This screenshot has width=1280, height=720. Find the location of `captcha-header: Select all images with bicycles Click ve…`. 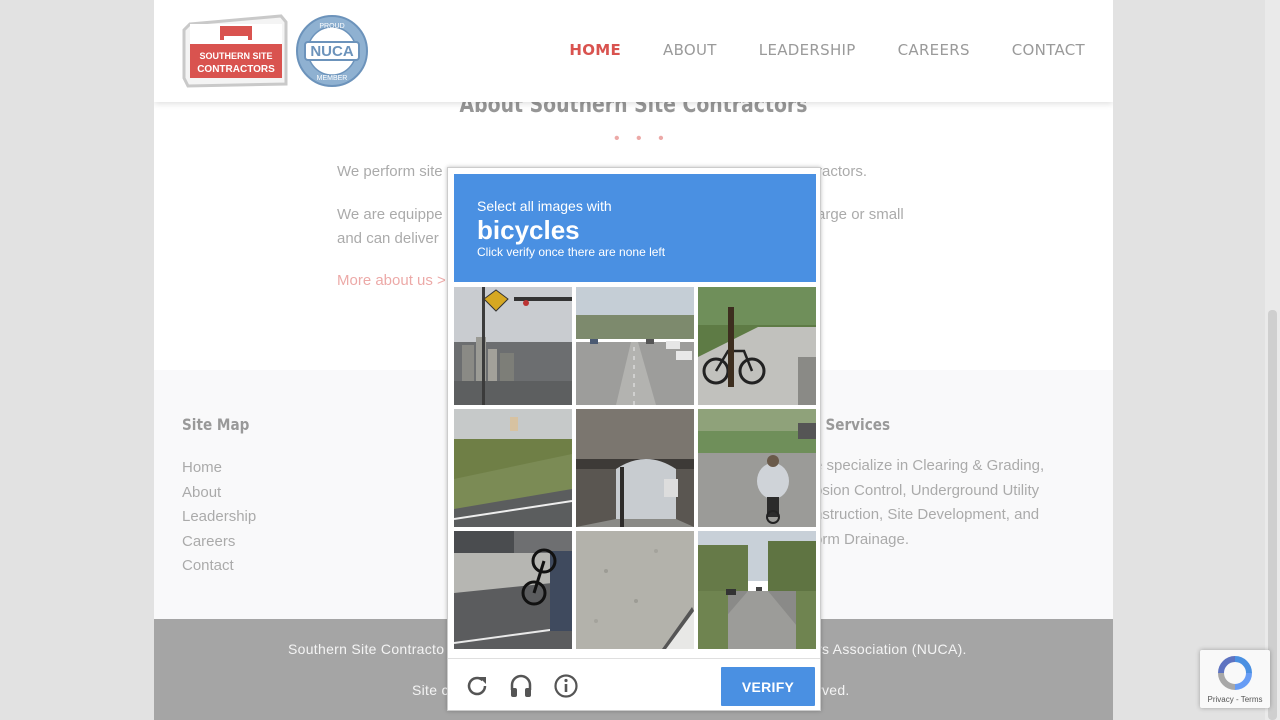

captcha-header: Select all images with bicycles Click ve… is located at coordinates (635, 228).